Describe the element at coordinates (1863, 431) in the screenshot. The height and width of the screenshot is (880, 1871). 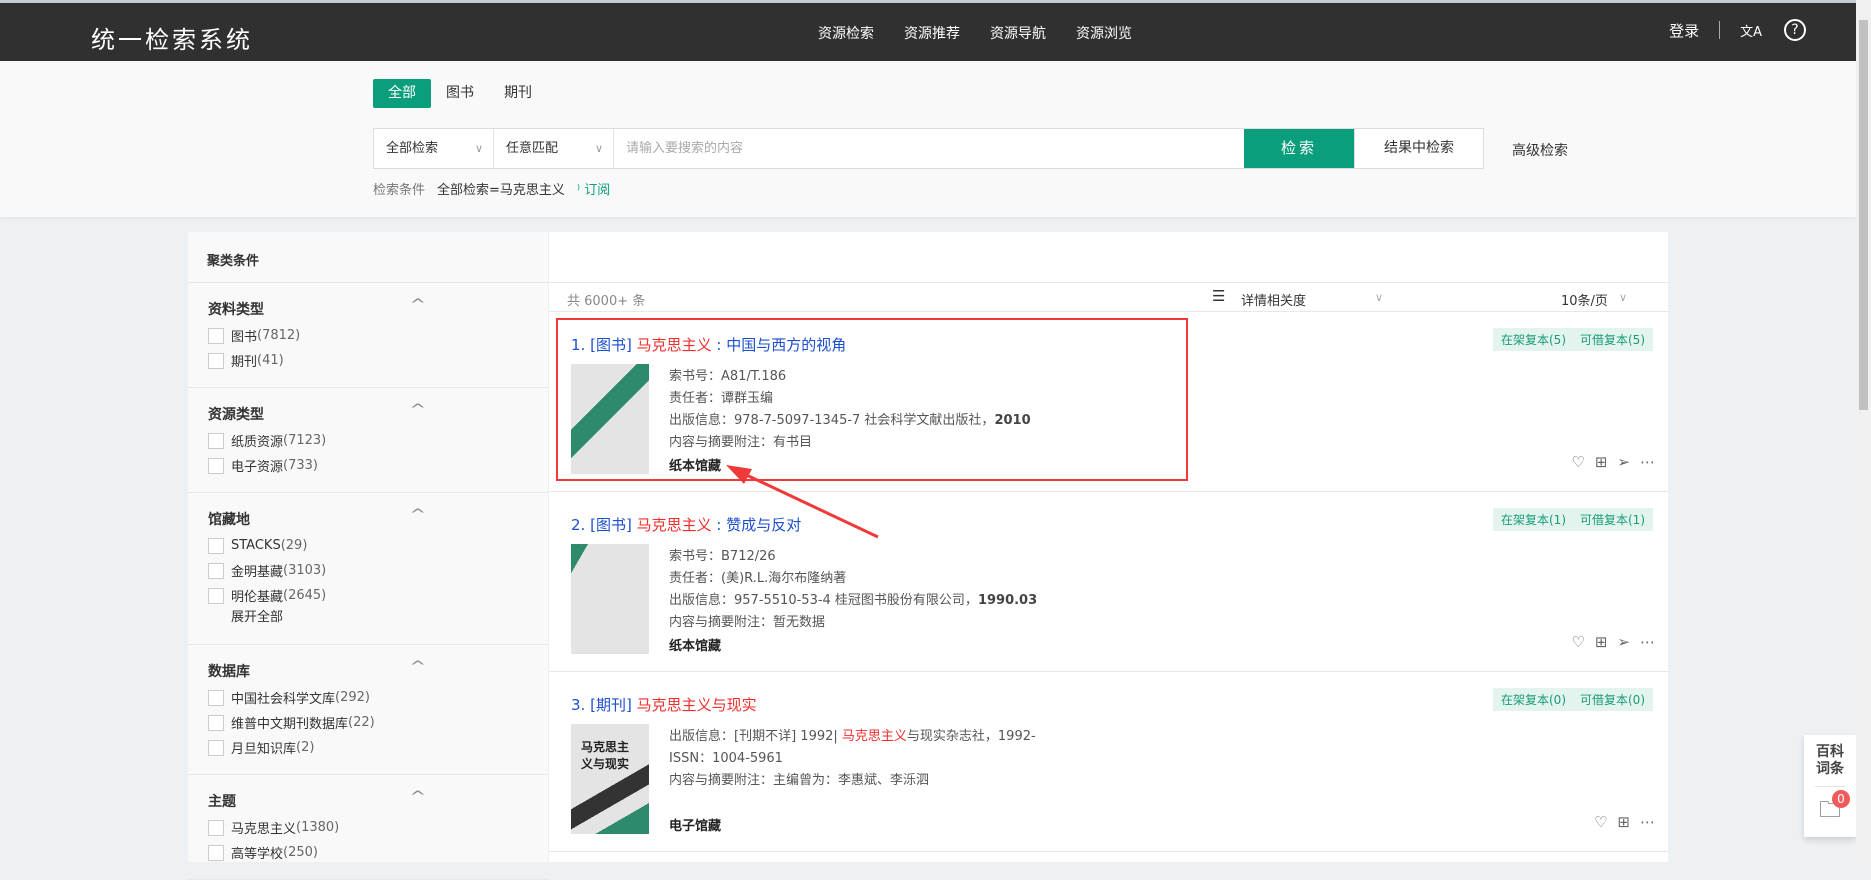
I see `scrollbar` at that location.